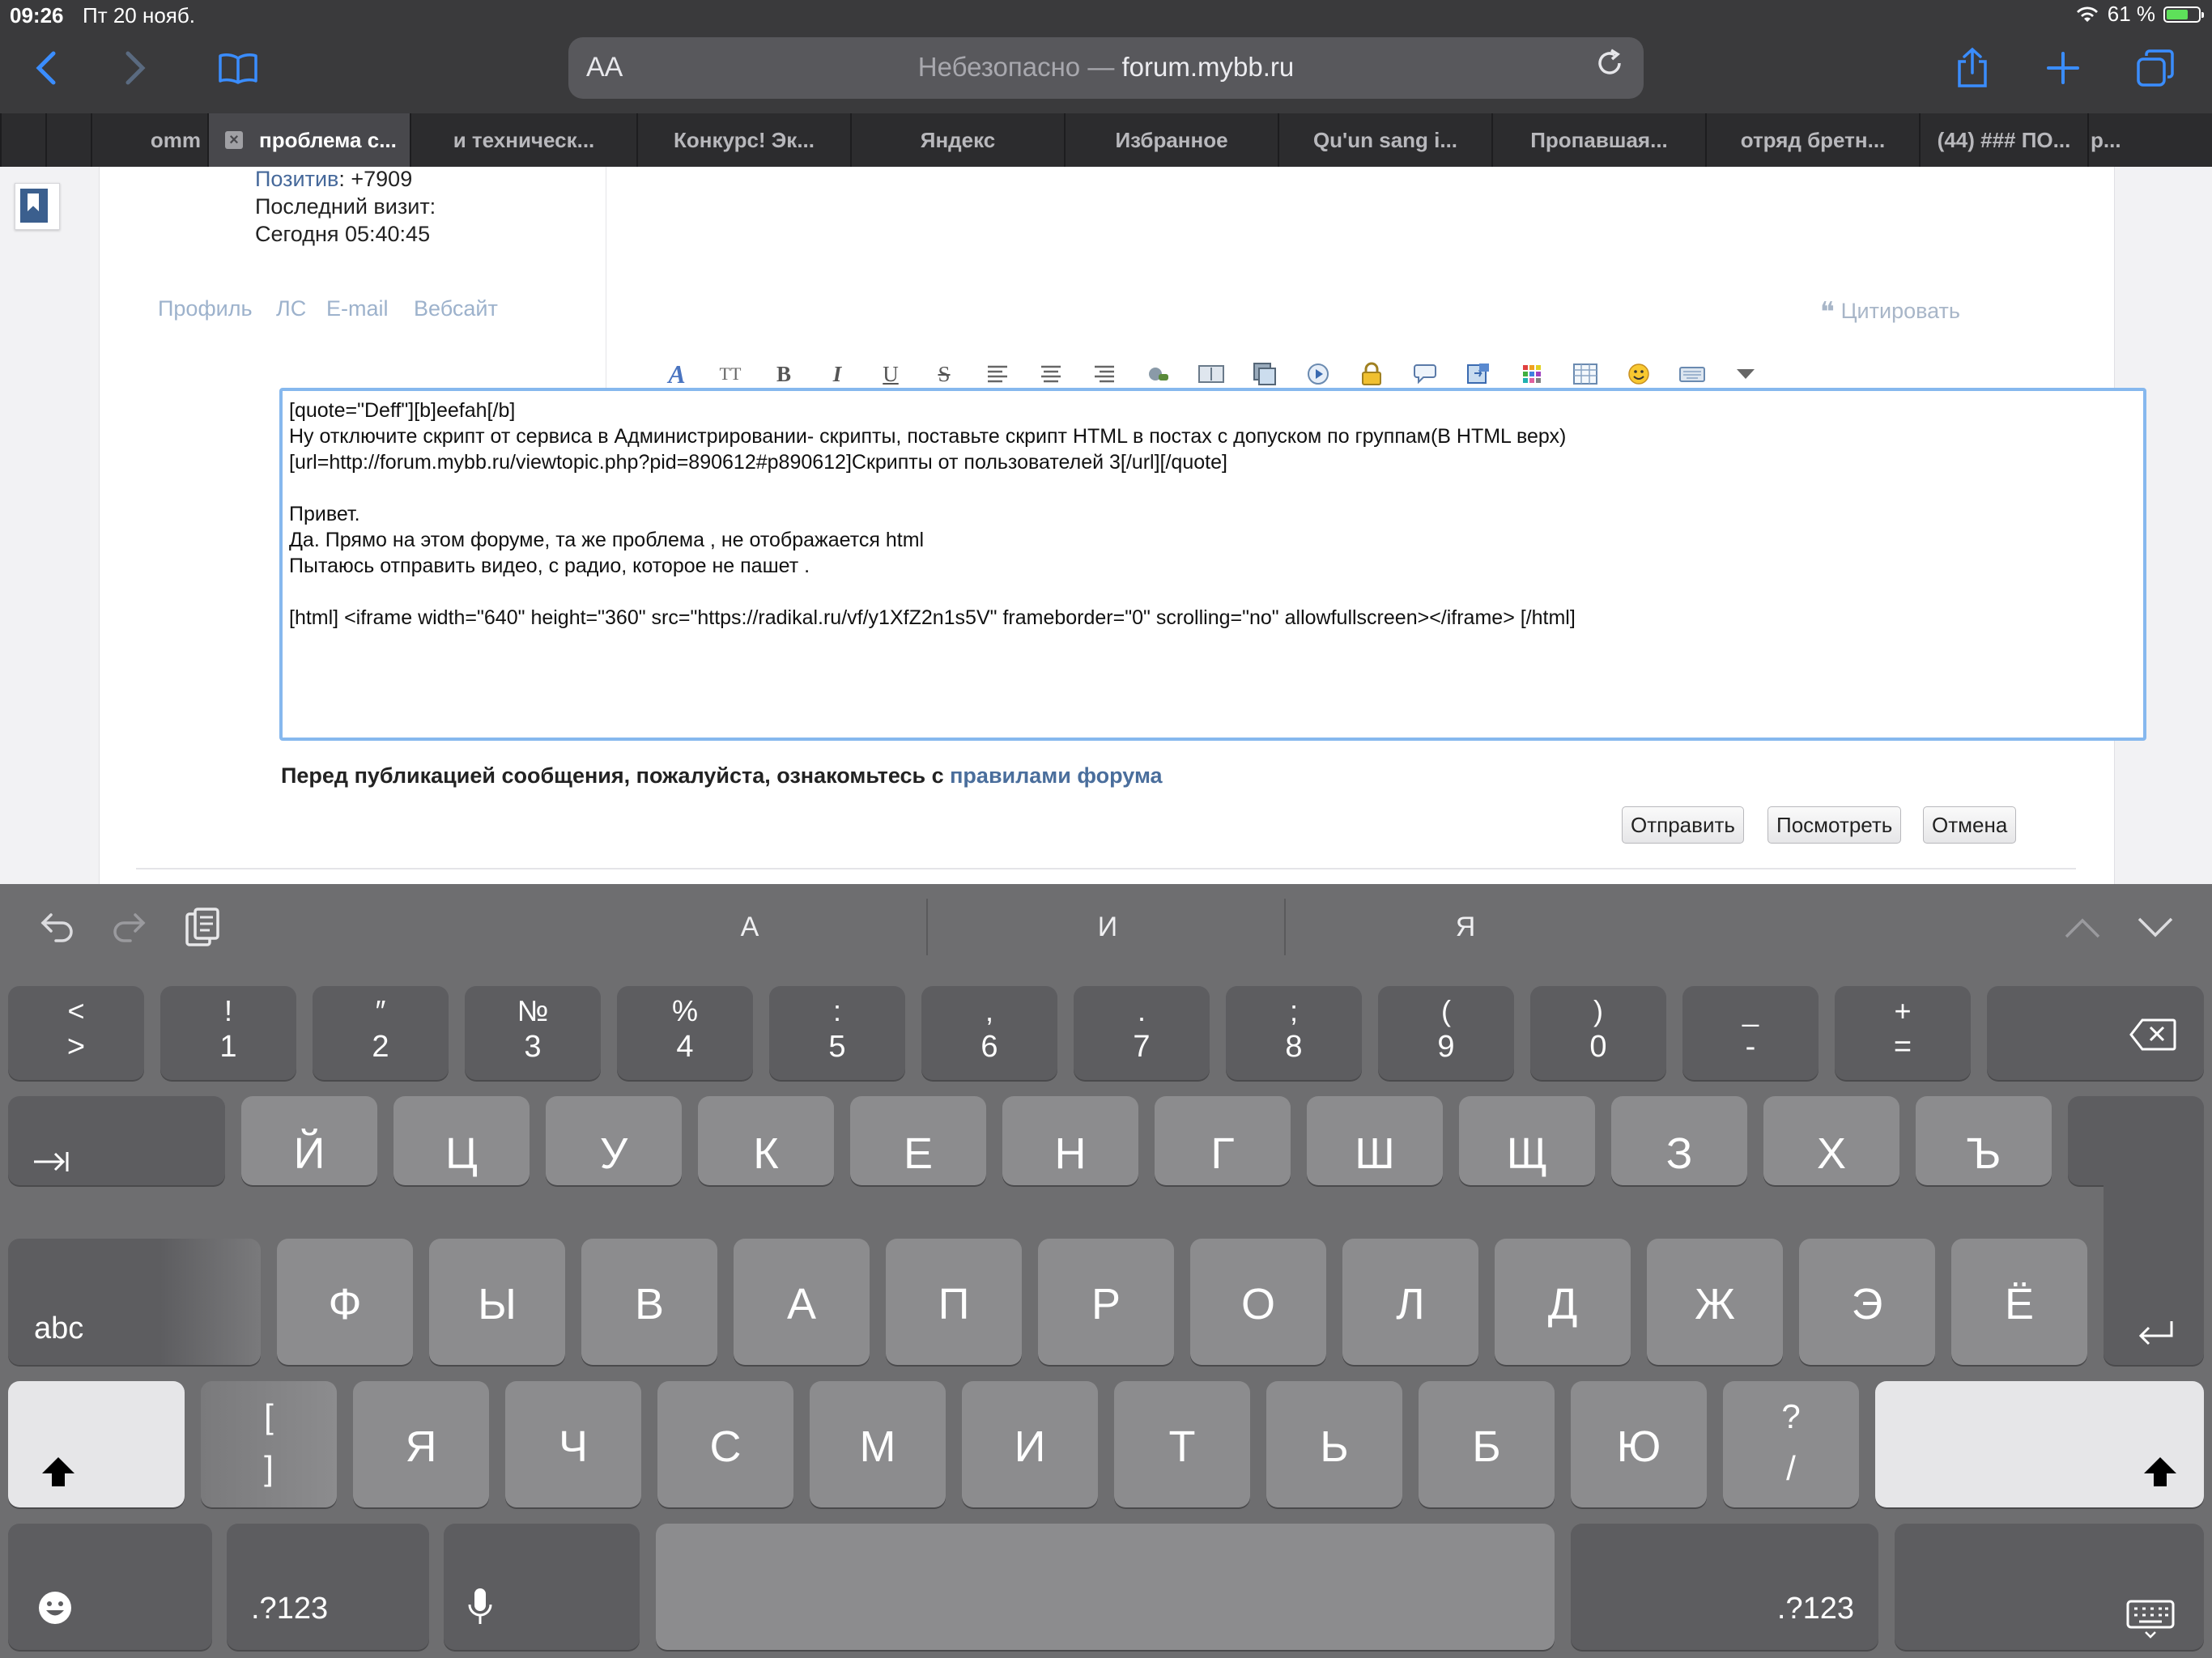 This screenshot has height=1658, width=2212. What do you see at coordinates (533, 1033) in the screenshot?
I see `key-3: № 3` at bounding box center [533, 1033].